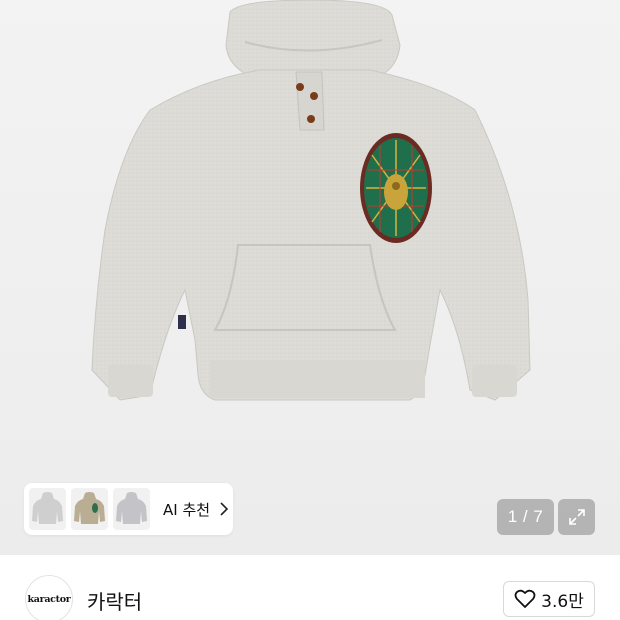 Image resolution: width=620 pixels, height=620 pixels. What do you see at coordinates (525, 598) in the screenshot?
I see `heart-icon` at bounding box center [525, 598].